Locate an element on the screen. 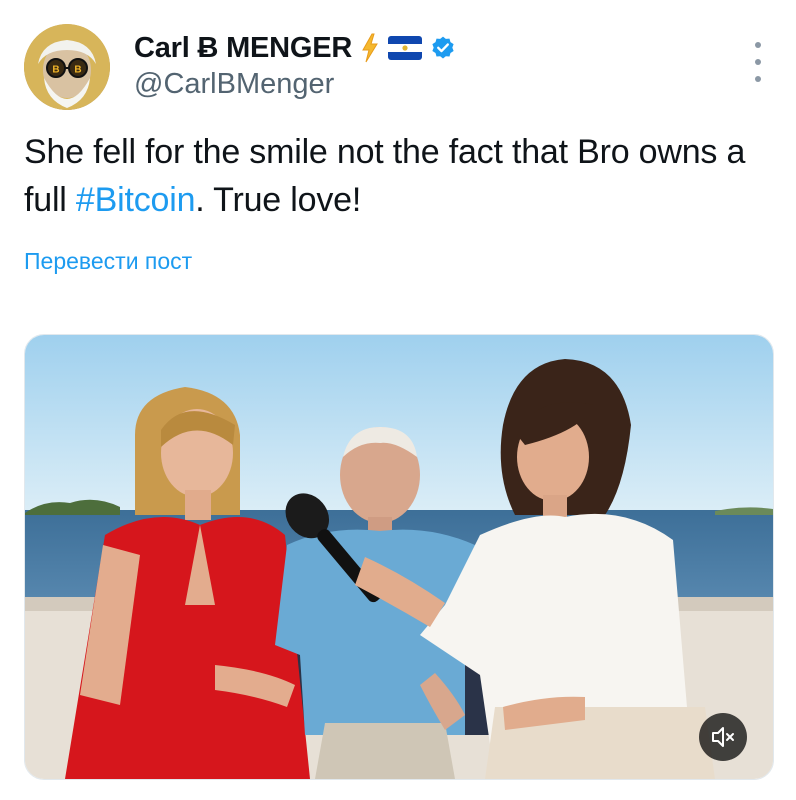 The width and height of the screenshot is (796, 800). mute-toggle-button is located at coordinates (723, 737).